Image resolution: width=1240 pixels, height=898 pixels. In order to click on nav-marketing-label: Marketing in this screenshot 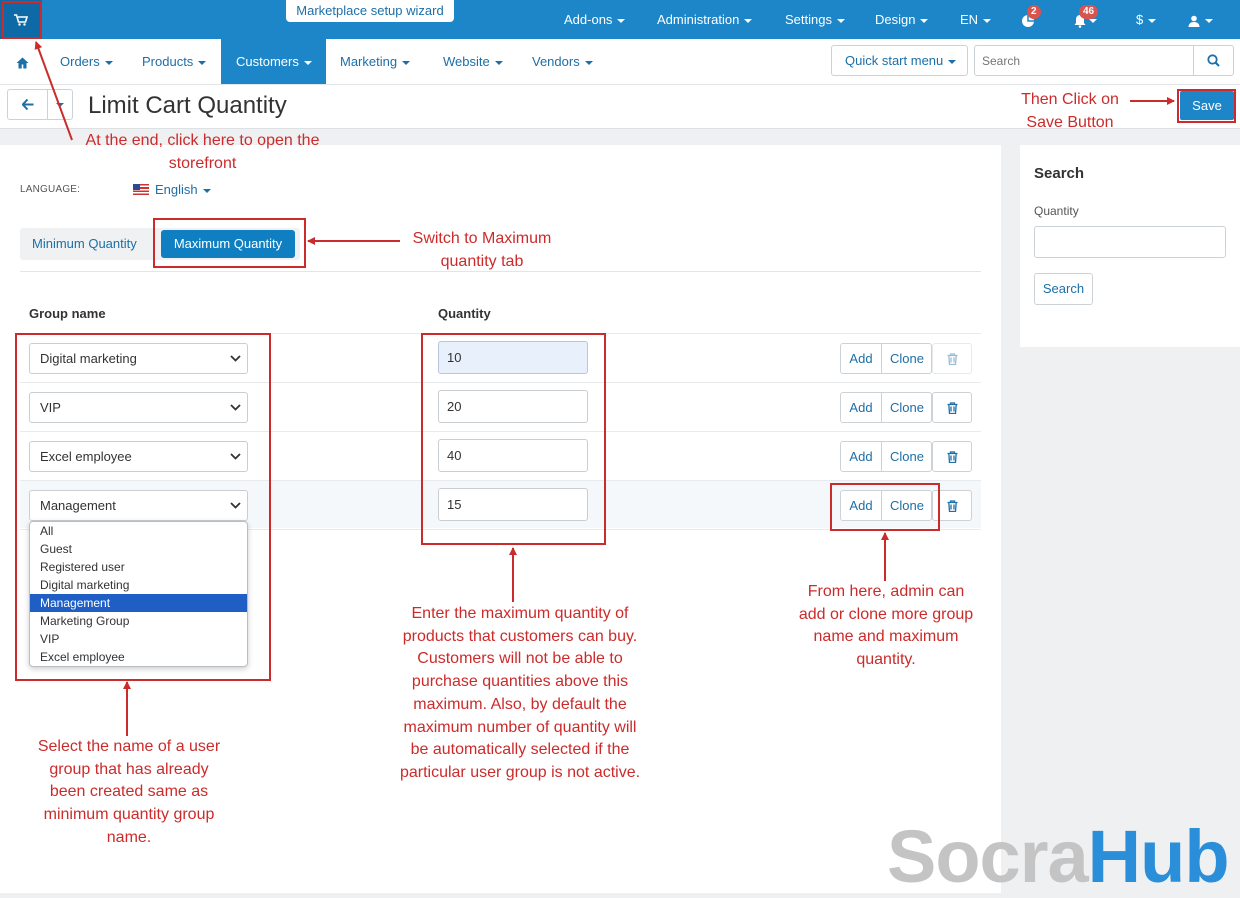, I will do `click(369, 61)`.